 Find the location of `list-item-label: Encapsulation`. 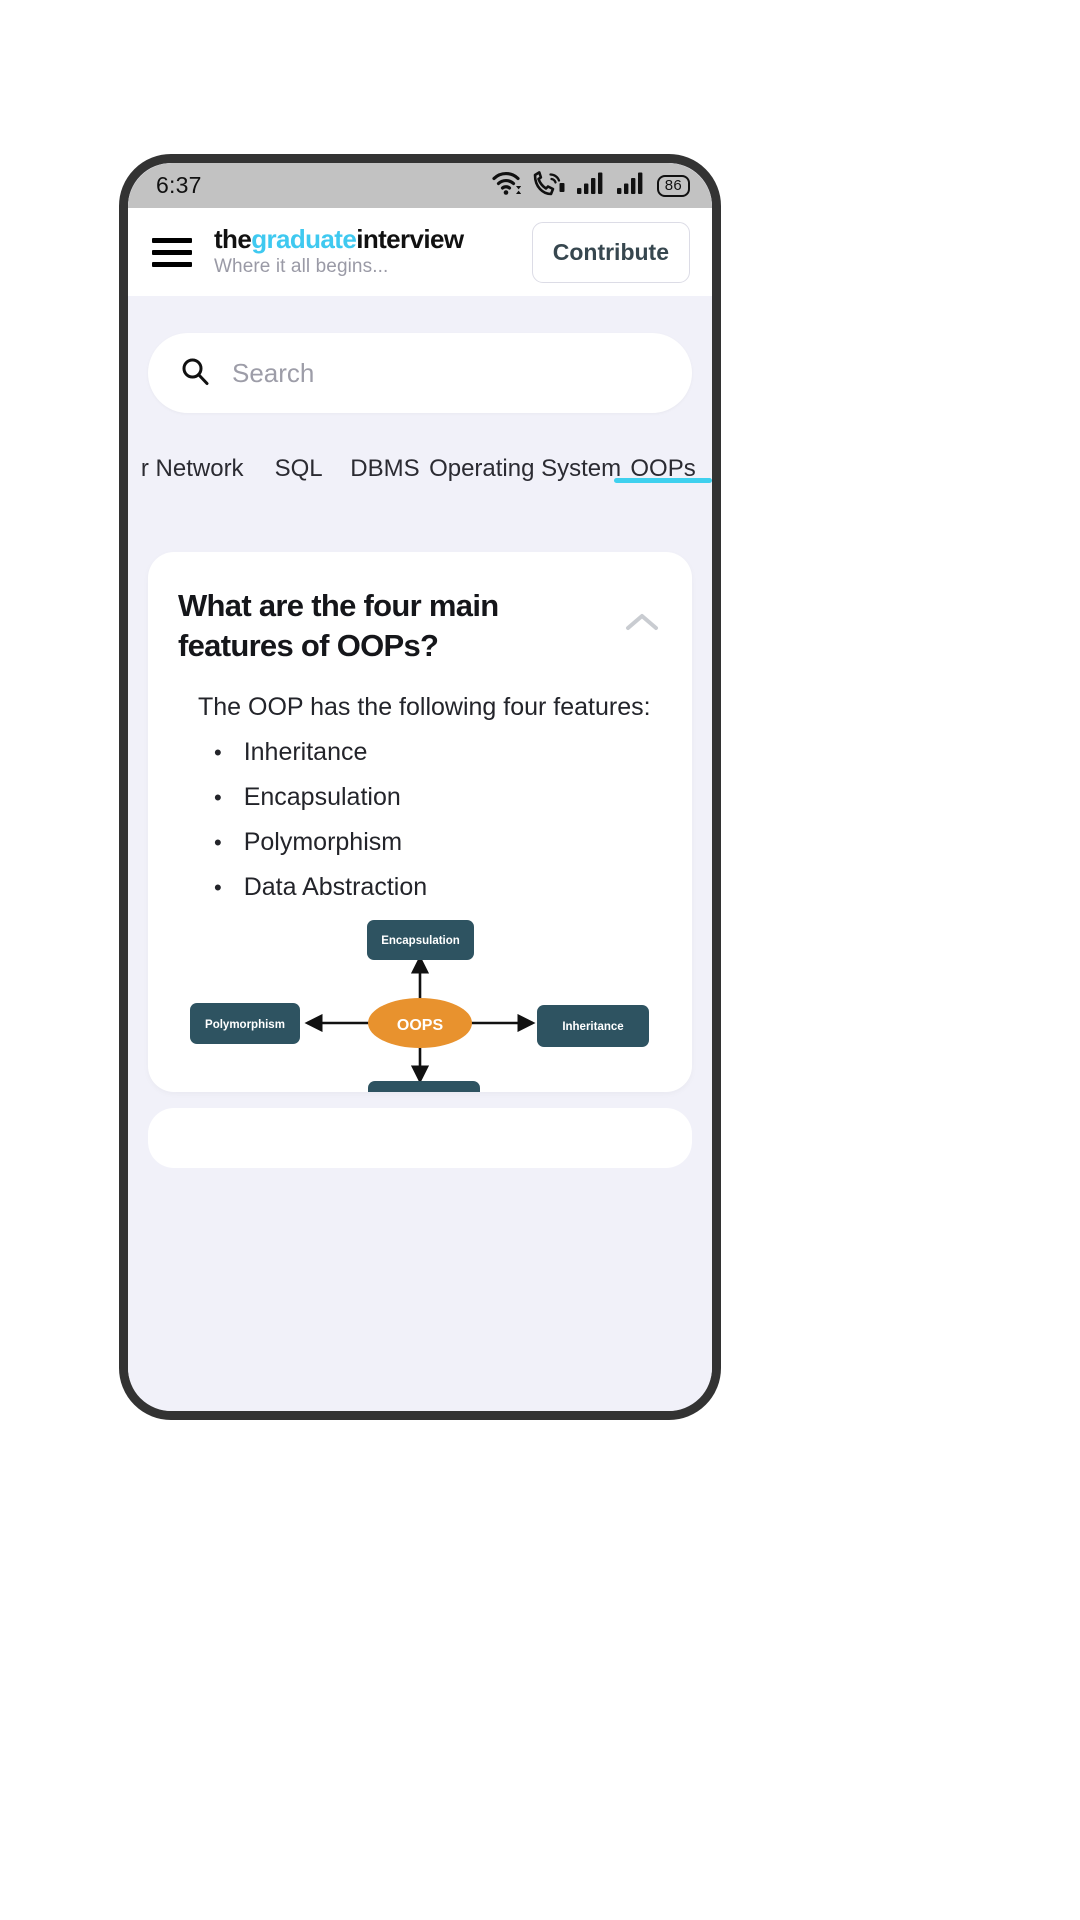

list-item-label: Encapsulation is located at coordinates (322, 796).